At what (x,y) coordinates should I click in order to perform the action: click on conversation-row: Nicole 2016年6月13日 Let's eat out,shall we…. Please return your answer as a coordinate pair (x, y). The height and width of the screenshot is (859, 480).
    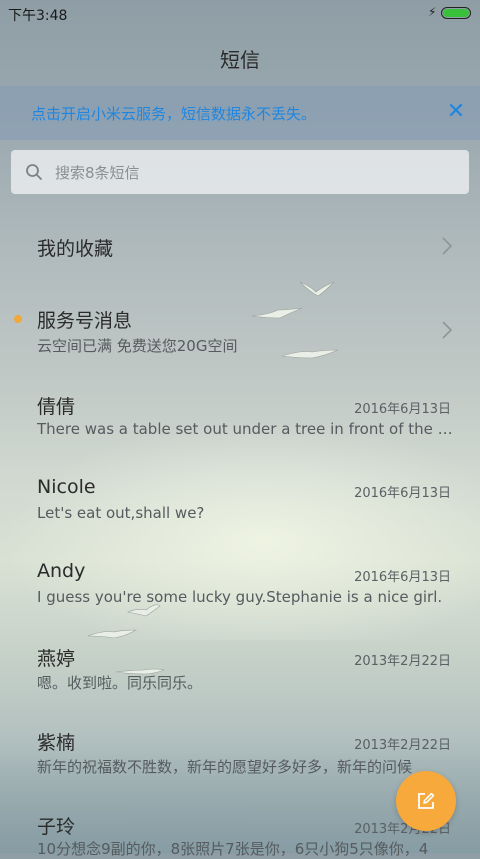
    Looking at the image, I should click on (240, 502).